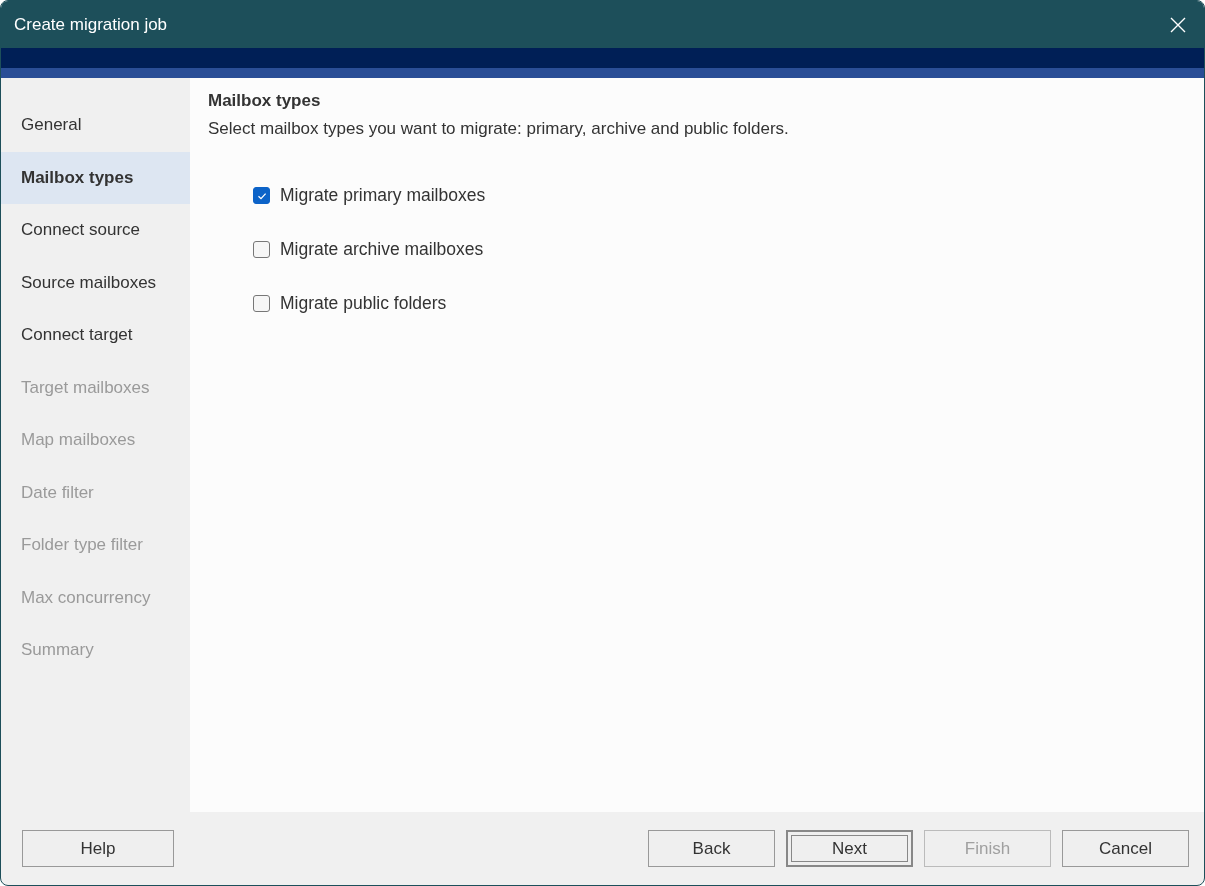  What do you see at coordinates (95, 177) in the screenshot?
I see `sidebar-item: Mailbox types` at bounding box center [95, 177].